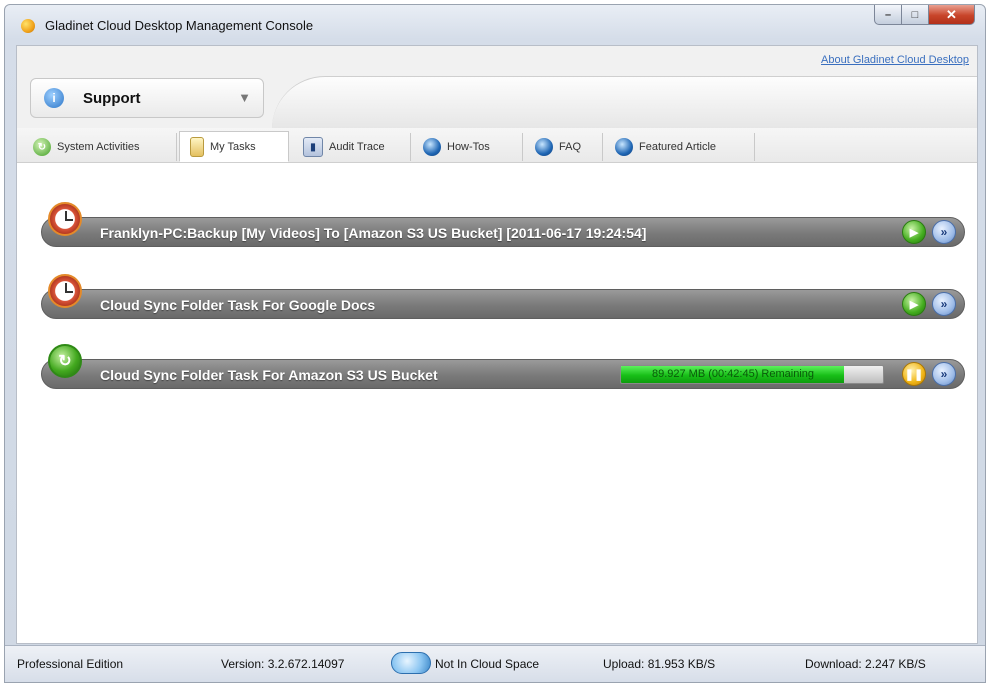 The image size is (990, 685). I want to click on tab-label: Featured Article, so click(678, 147).